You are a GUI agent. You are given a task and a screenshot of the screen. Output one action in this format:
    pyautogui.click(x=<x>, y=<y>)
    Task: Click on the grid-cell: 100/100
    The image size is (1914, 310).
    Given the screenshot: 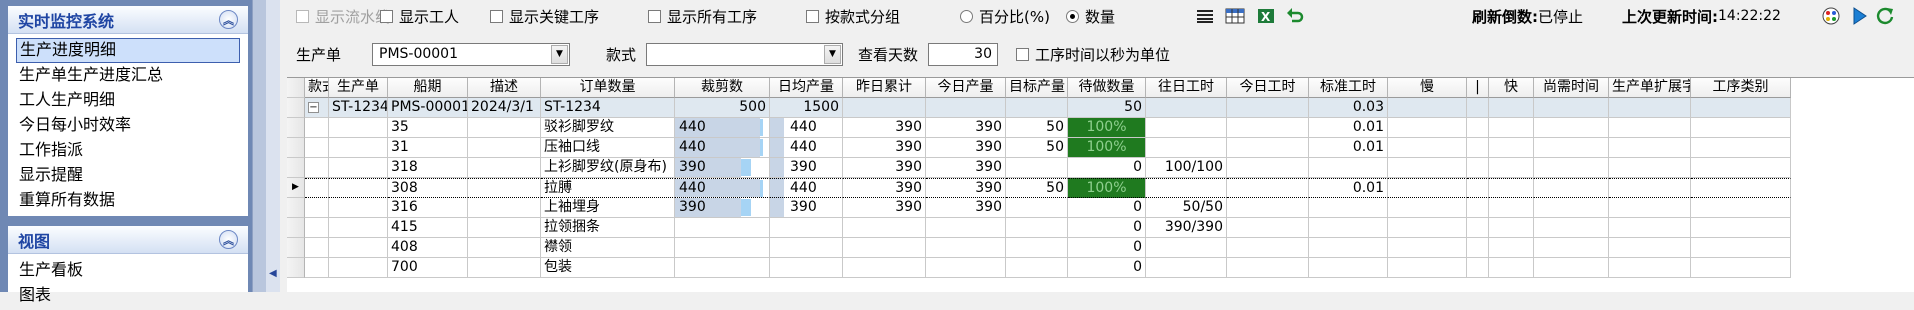 What is the action you would take?
    pyautogui.click(x=1186, y=168)
    